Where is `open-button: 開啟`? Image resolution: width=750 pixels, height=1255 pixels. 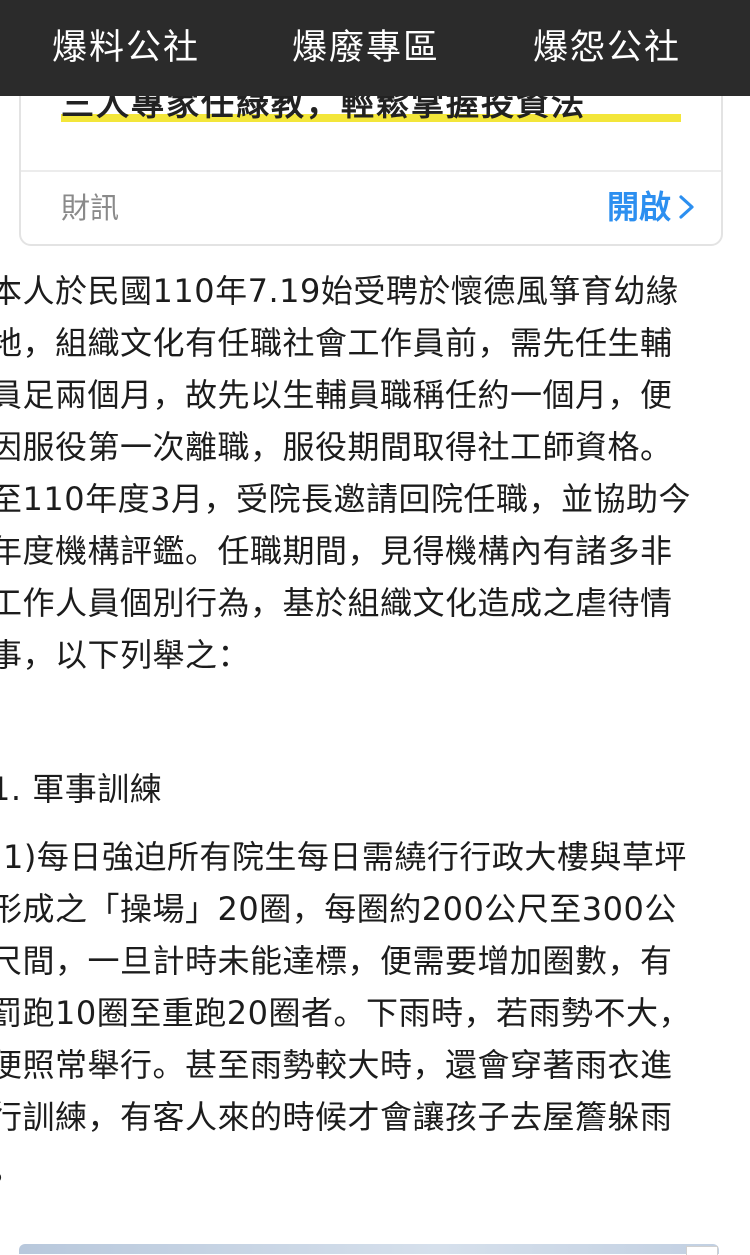
open-button: 開啟 is located at coordinates (639, 207).